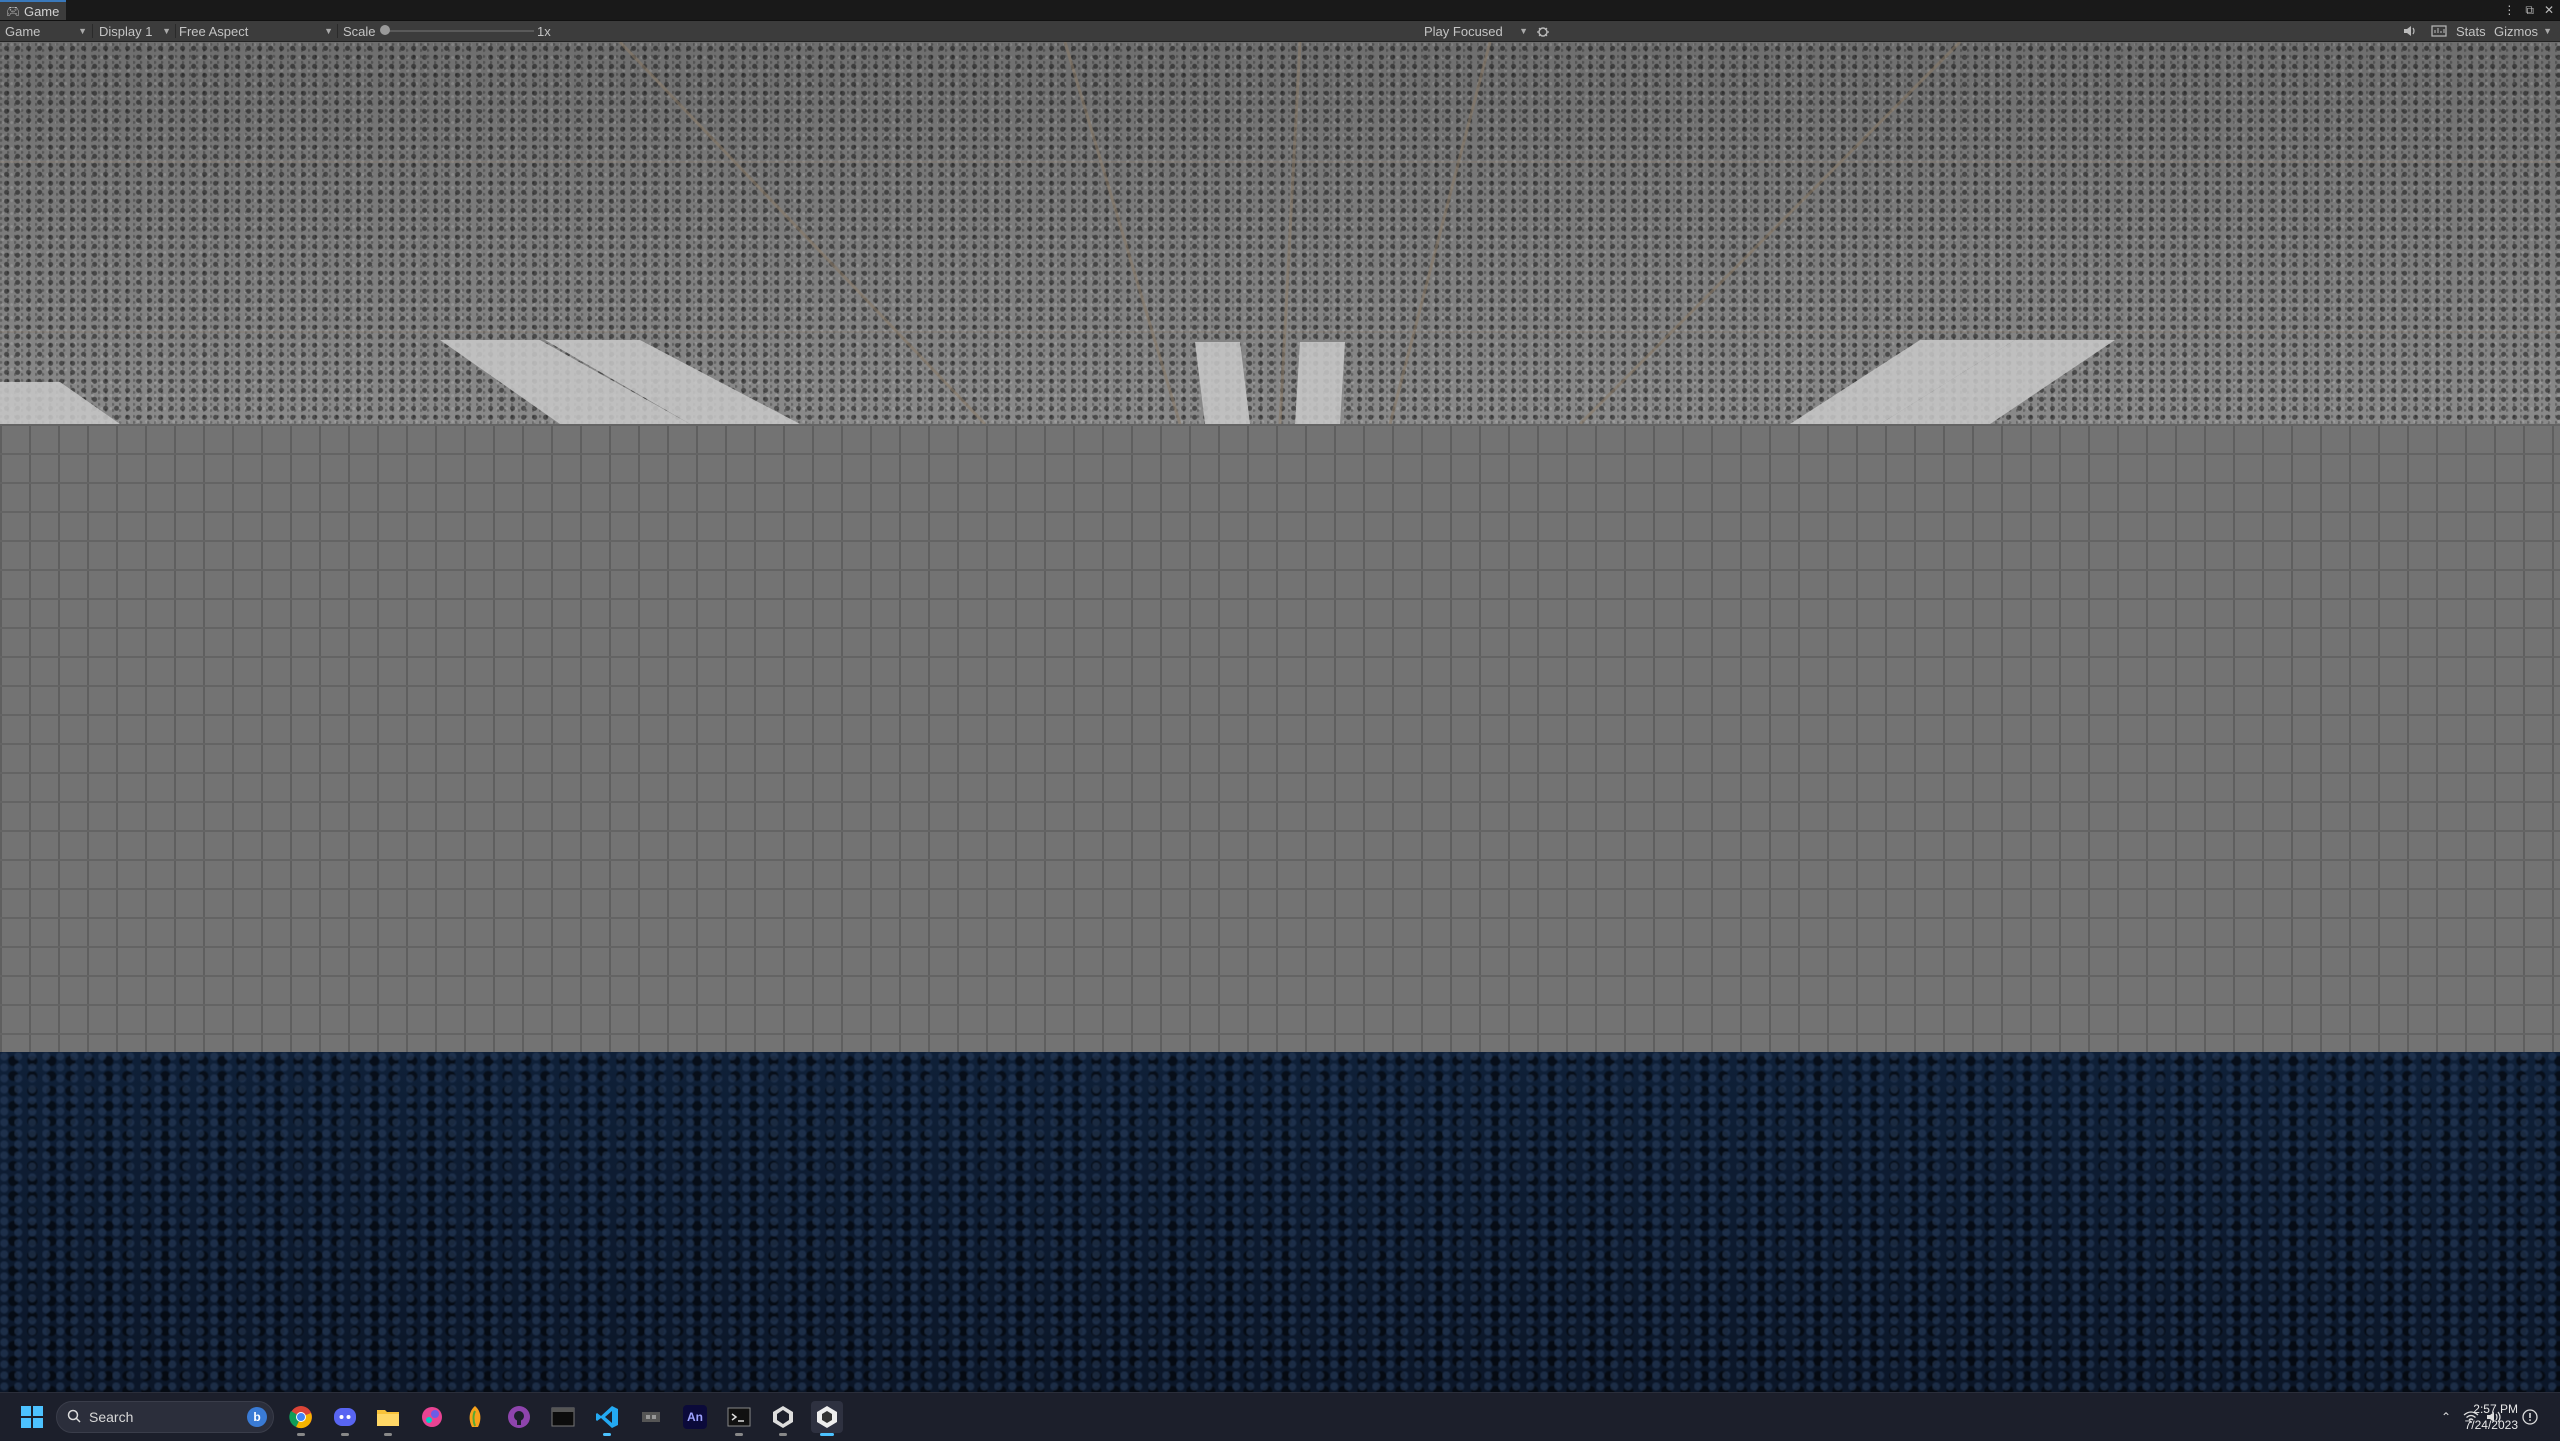  What do you see at coordinates (257, 1417) in the screenshot?
I see `bing-icon: b` at bounding box center [257, 1417].